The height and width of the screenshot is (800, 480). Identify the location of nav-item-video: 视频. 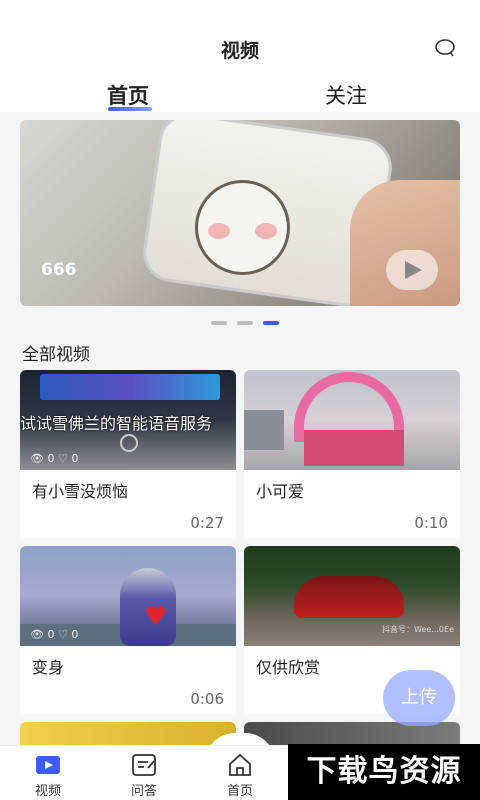
(48, 775).